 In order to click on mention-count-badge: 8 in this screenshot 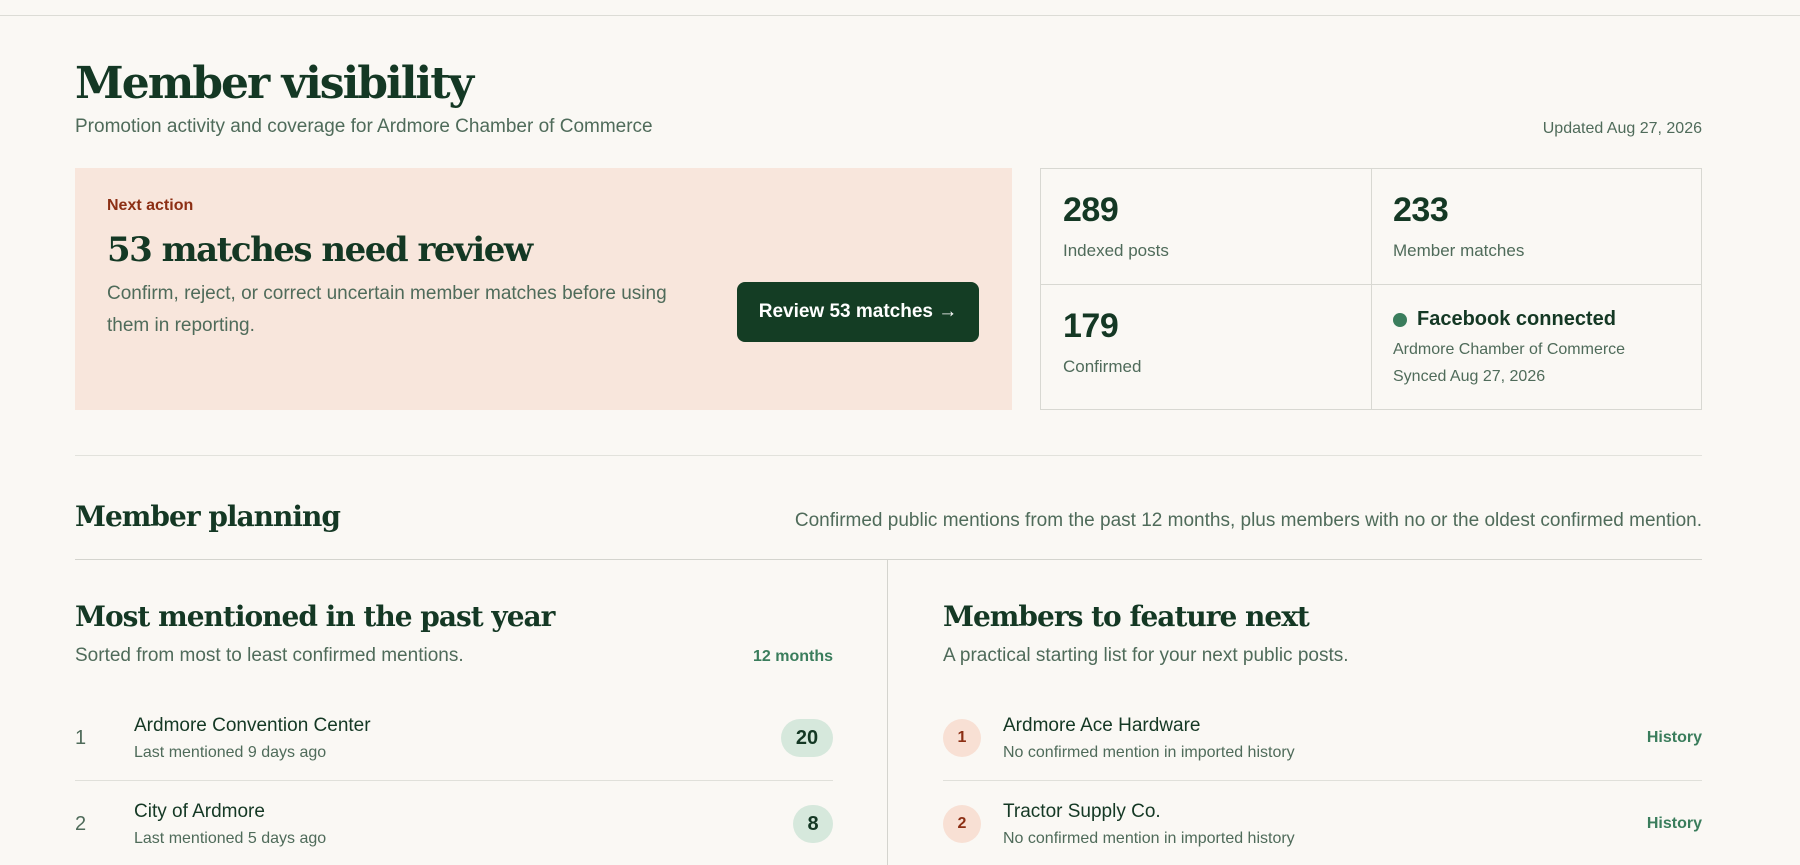, I will do `click(813, 824)`.